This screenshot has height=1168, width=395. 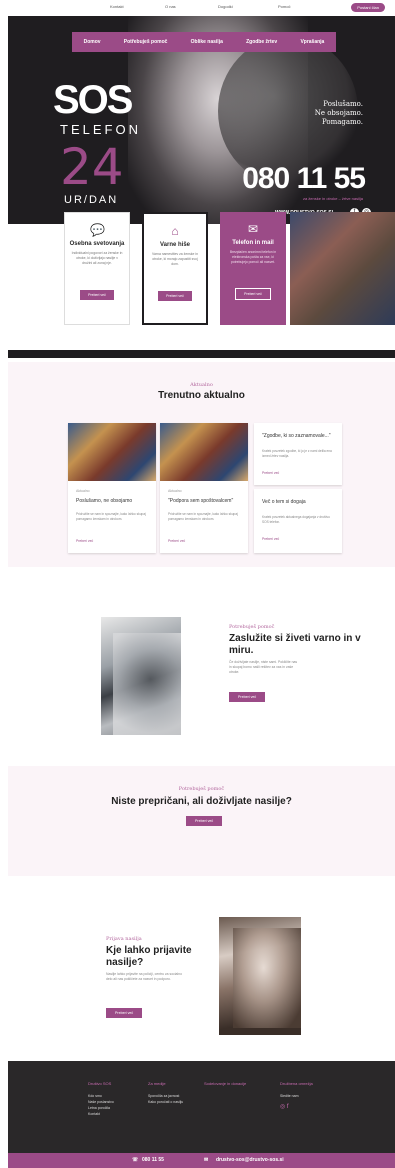 I want to click on hands-photo-overlay, so click(x=147, y=684).